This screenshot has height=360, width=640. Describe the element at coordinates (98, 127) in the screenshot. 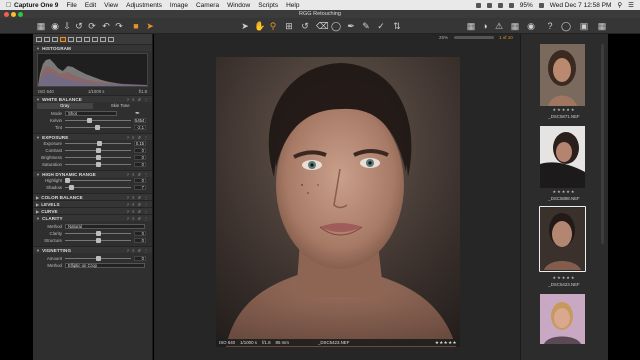

I see `tint-slider` at that location.